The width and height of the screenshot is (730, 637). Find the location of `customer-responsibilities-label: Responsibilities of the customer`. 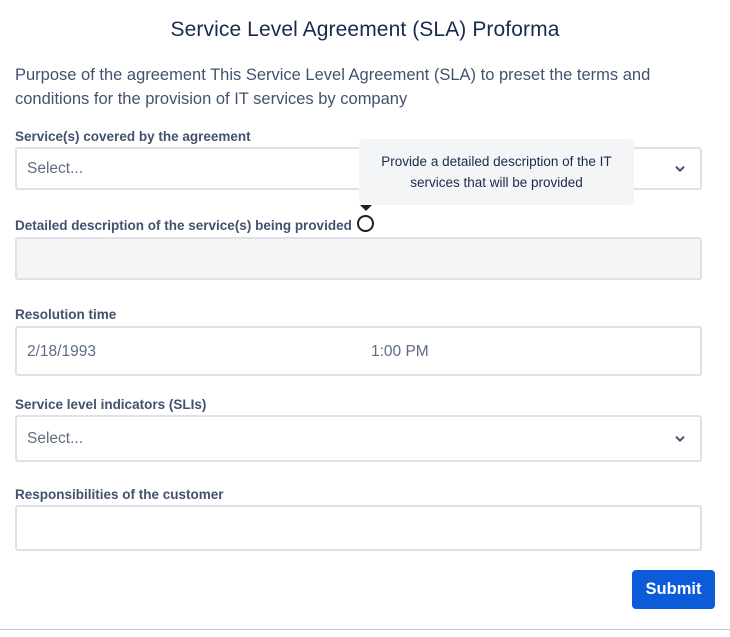

customer-responsibilities-label: Responsibilities of the customer is located at coordinates (119, 494).